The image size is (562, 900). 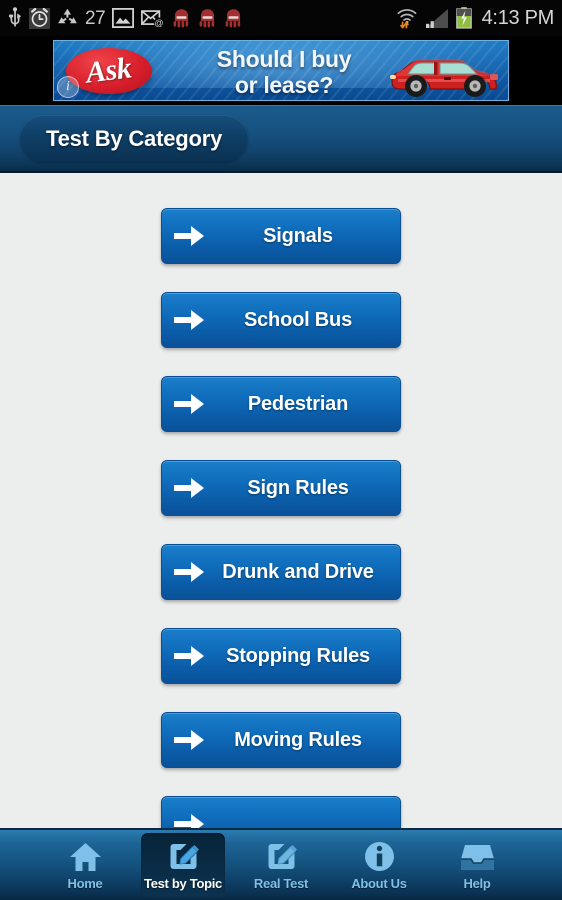 I want to click on ad-banner: Ask Should I buy or lease? i, so click(x=281, y=70).